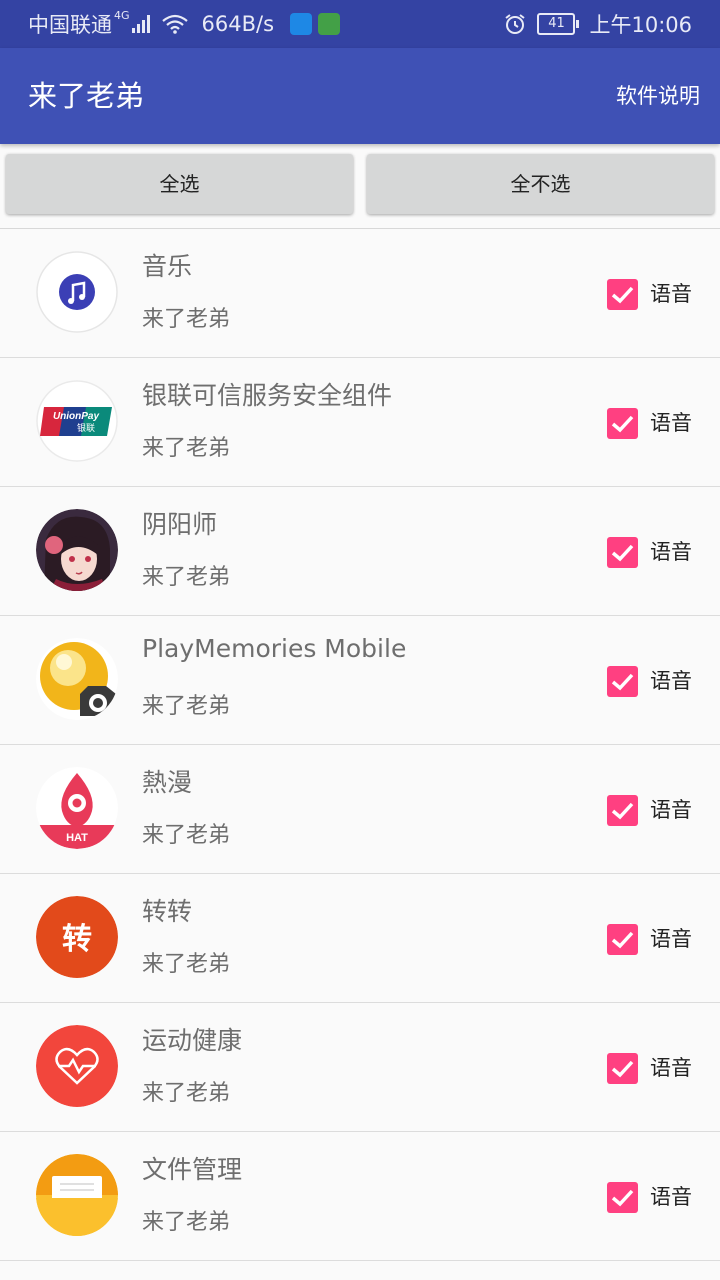 This screenshot has width=720, height=1280. I want to click on app-title: 来了老弟, so click(86, 96).